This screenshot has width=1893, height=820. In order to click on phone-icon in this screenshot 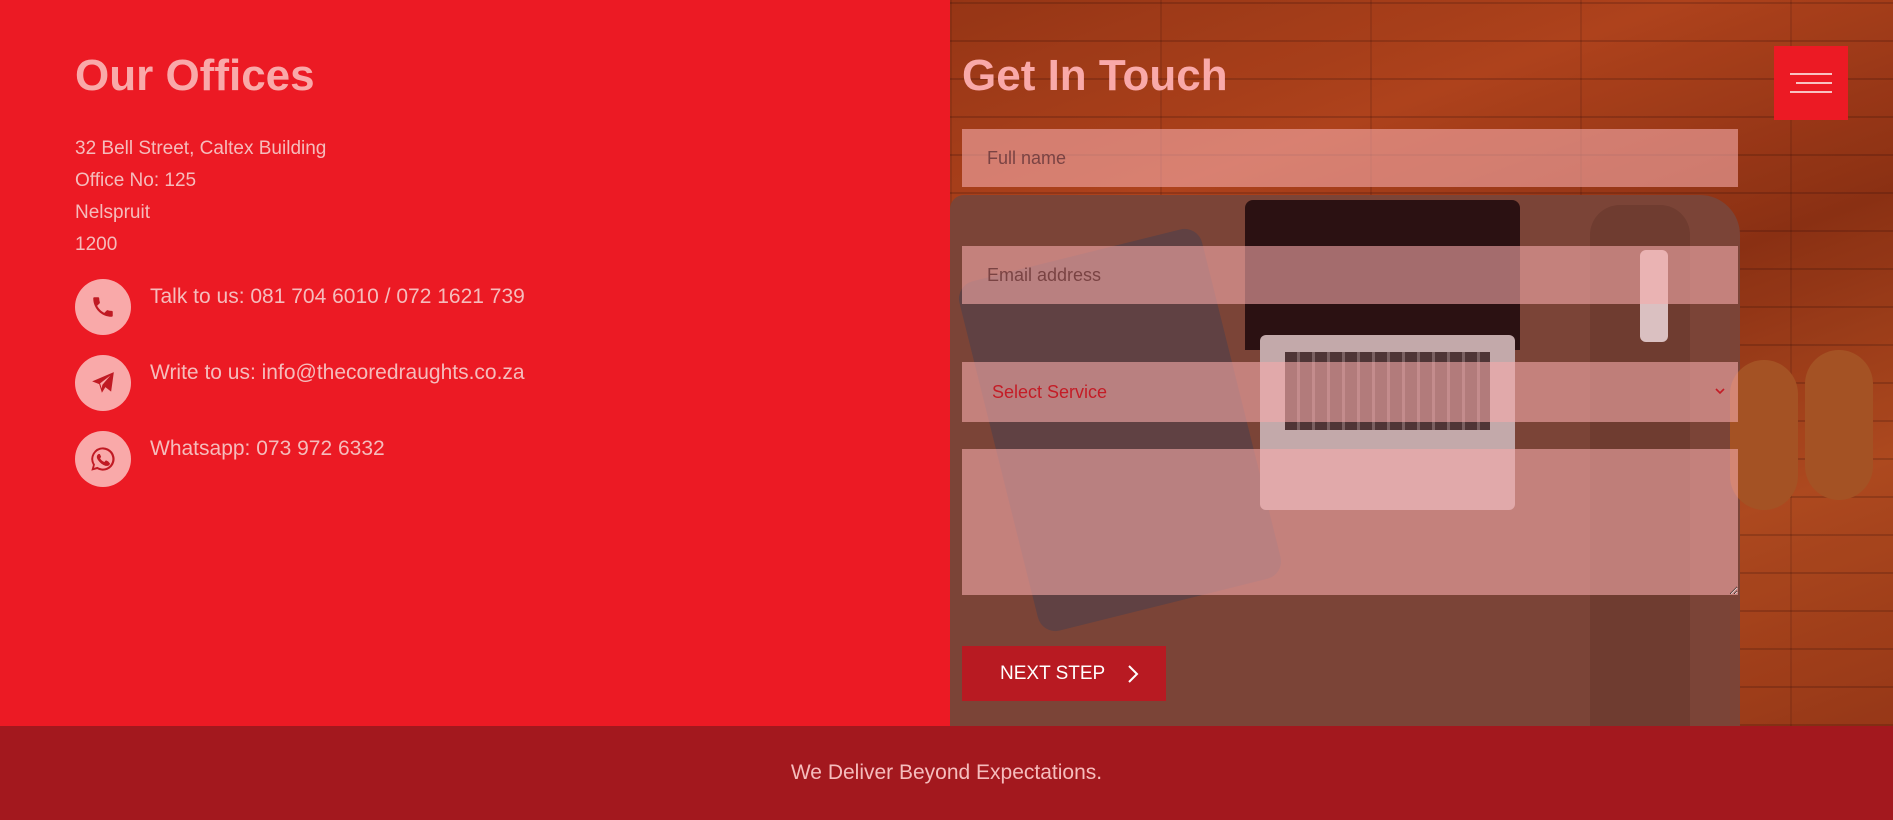, I will do `click(103, 307)`.